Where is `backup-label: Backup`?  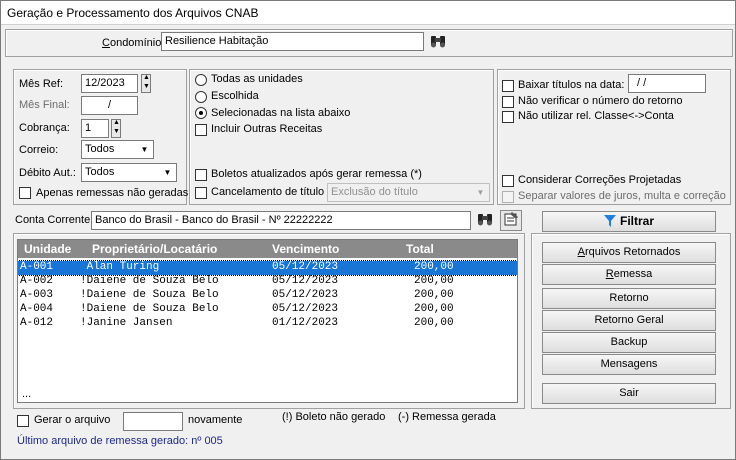
backup-label: Backup is located at coordinates (629, 342).